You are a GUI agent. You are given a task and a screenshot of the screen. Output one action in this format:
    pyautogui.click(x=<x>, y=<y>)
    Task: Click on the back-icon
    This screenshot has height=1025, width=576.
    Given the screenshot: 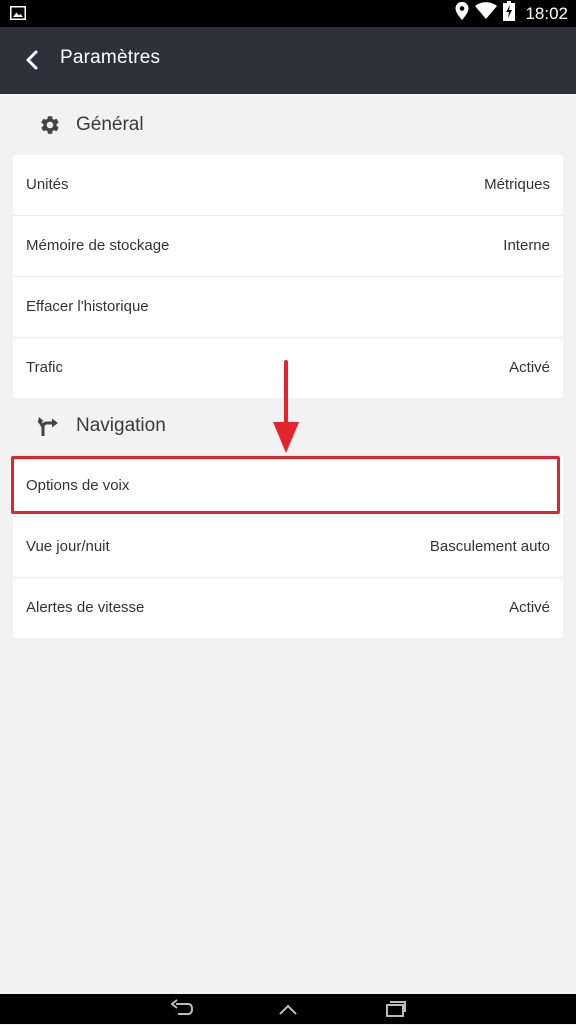 What is the action you would take?
    pyautogui.click(x=182, y=1009)
    